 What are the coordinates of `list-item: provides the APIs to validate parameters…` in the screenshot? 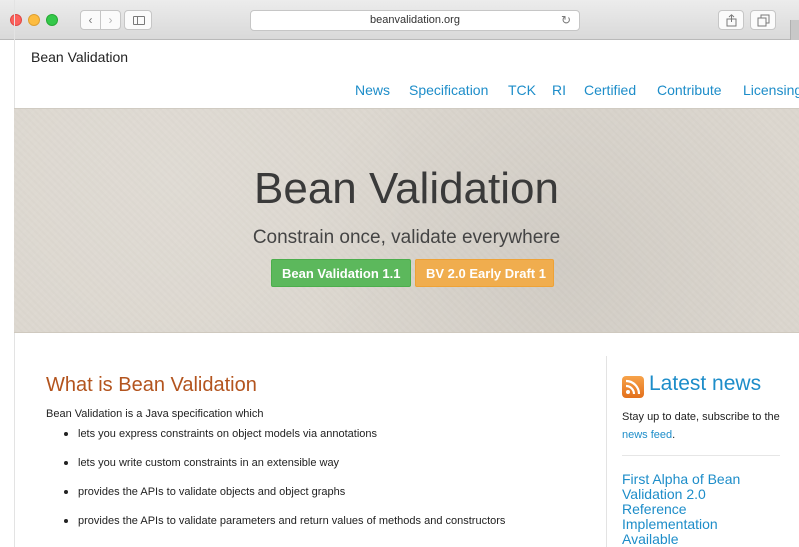 It's located at (284, 529).